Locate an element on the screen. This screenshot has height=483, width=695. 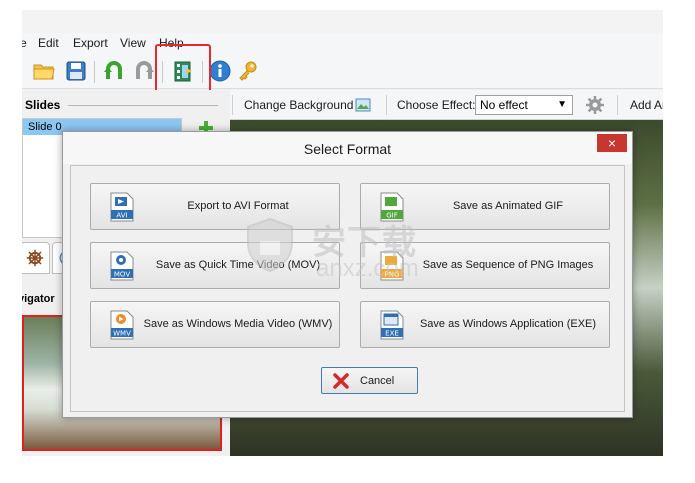
save-exe-button: EXE Save as Windows Application (EXE) is located at coordinates (485, 324).